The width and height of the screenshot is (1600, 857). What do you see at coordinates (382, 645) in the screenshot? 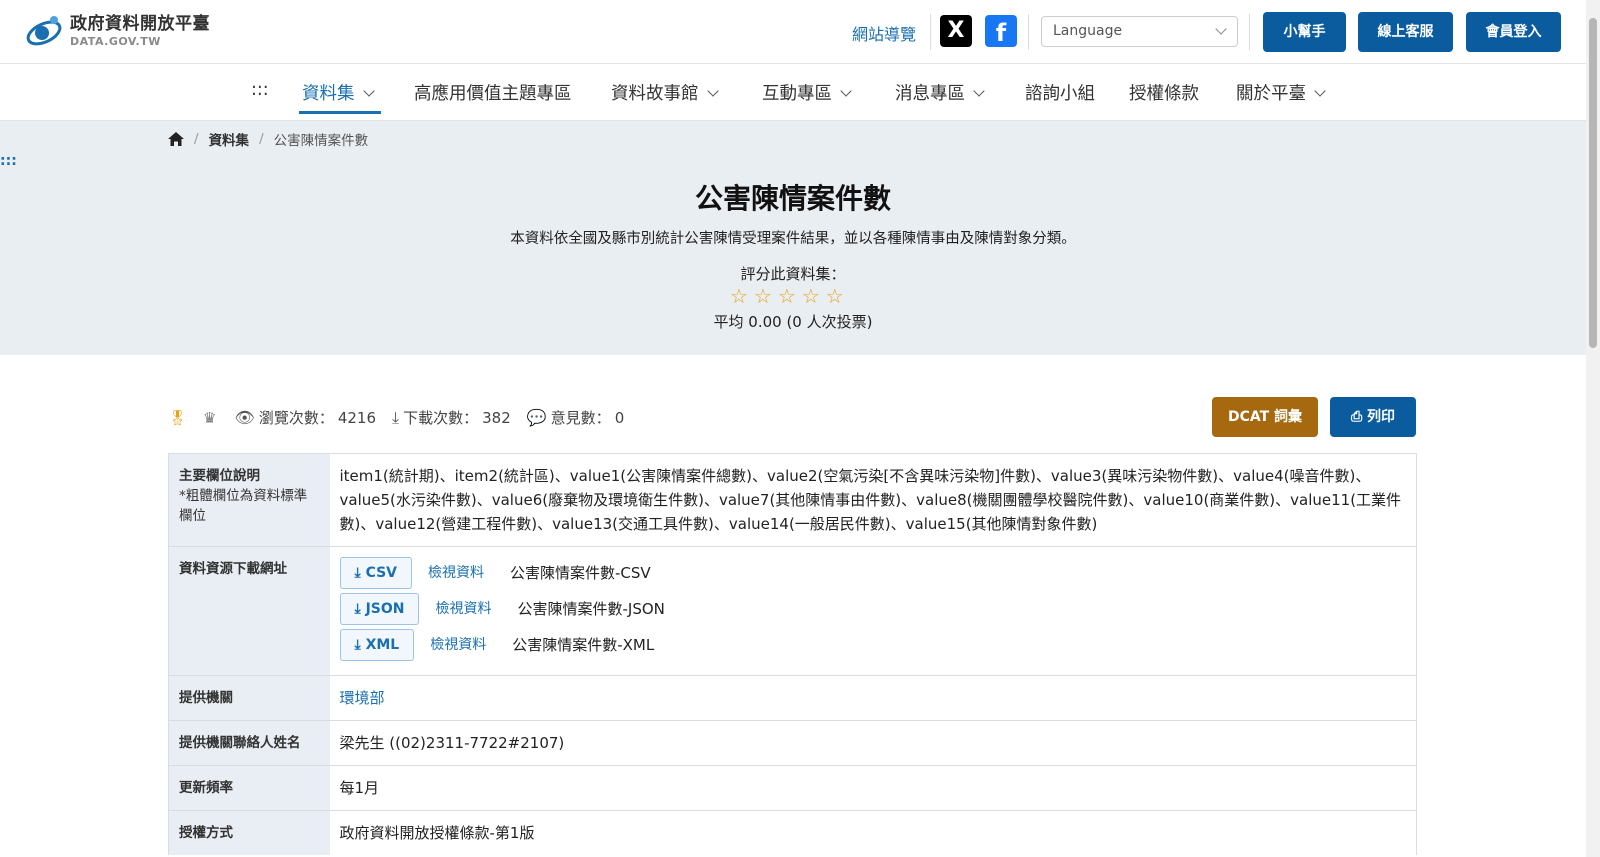
I see `download-format: XML` at bounding box center [382, 645].